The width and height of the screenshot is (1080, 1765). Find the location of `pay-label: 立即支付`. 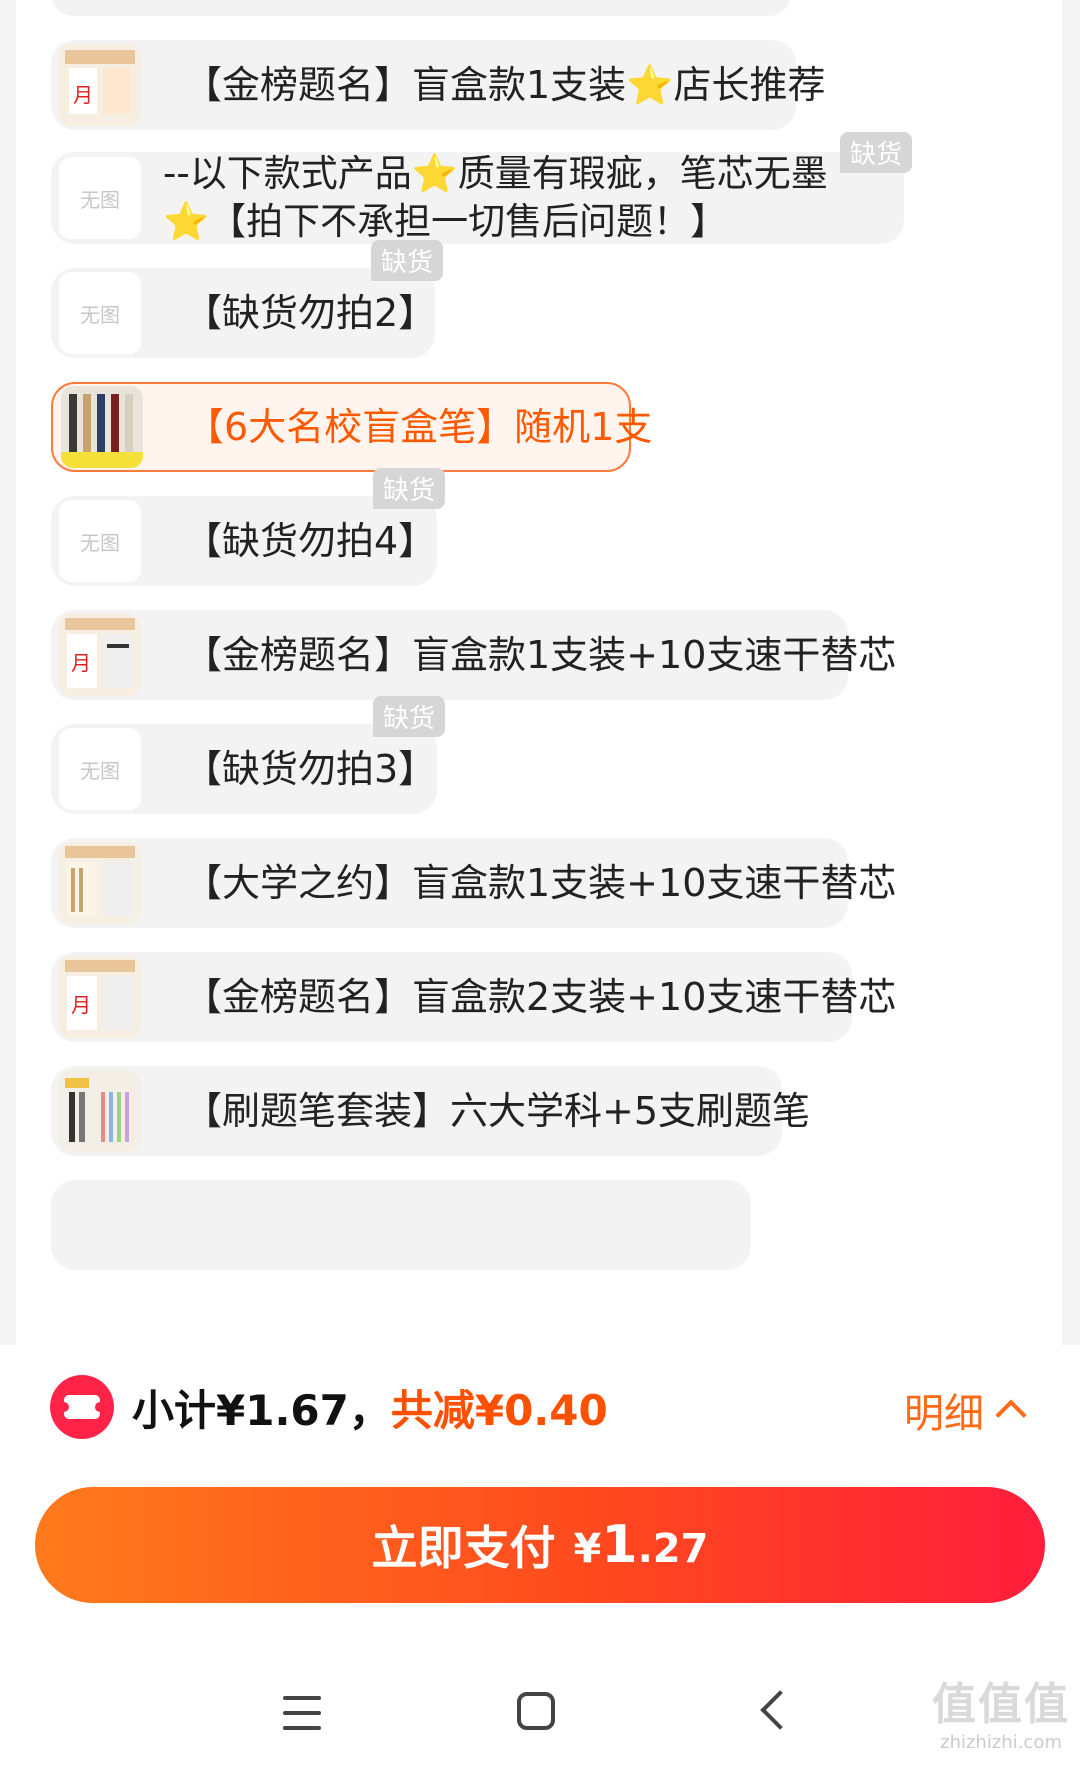

pay-label: 立即支付 is located at coordinates (463, 1548).